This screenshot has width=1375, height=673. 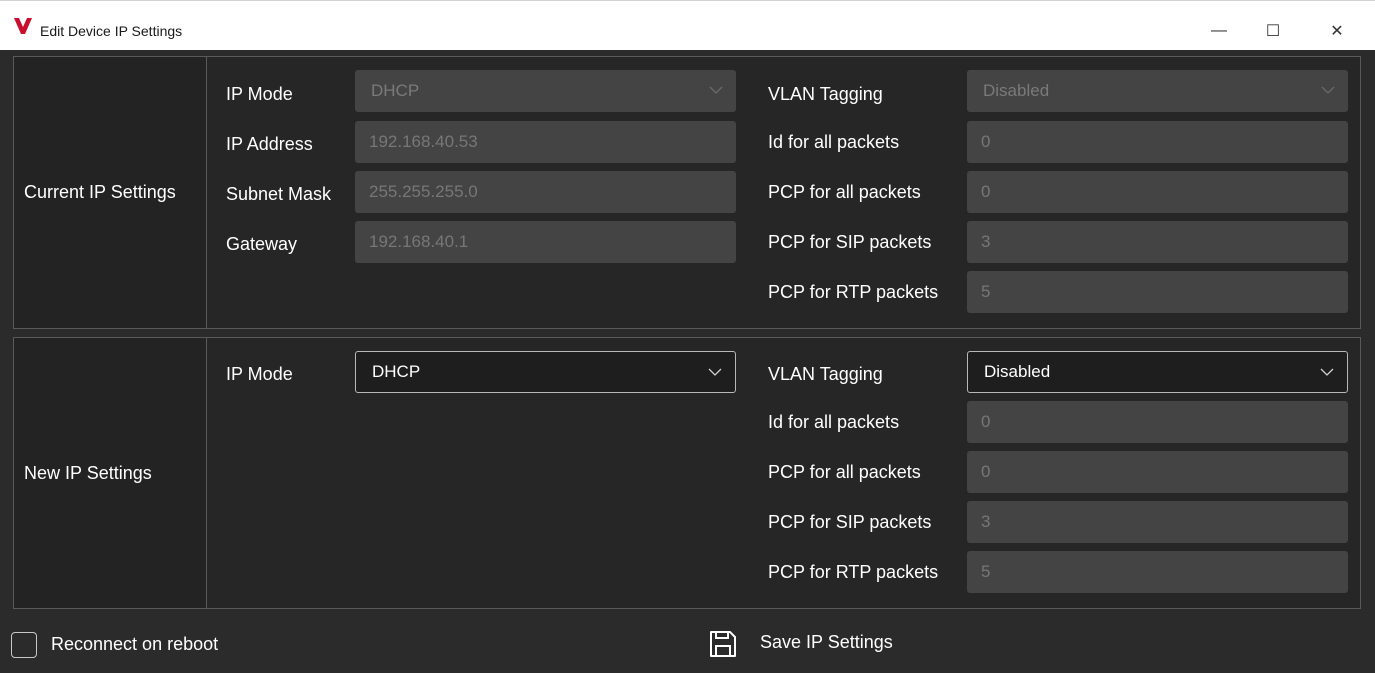 What do you see at coordinates (853, 572) in the screenshot?
I see `new-pcp-rtp-label: PCP for RTP packets` at bounding box center [853, 572].